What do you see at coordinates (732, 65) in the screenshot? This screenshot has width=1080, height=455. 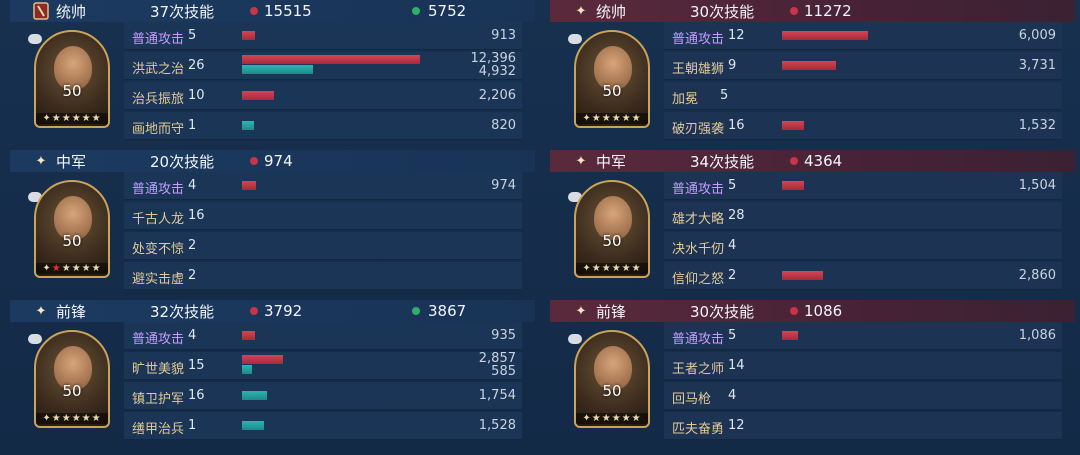 I see `skill-level: 9` at bounding box center [732, 65].